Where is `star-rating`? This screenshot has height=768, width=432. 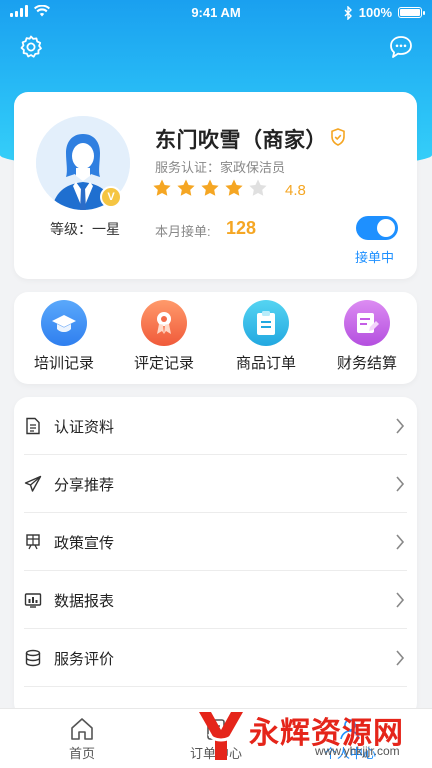
star-rating is located at coordinates (210, 188).